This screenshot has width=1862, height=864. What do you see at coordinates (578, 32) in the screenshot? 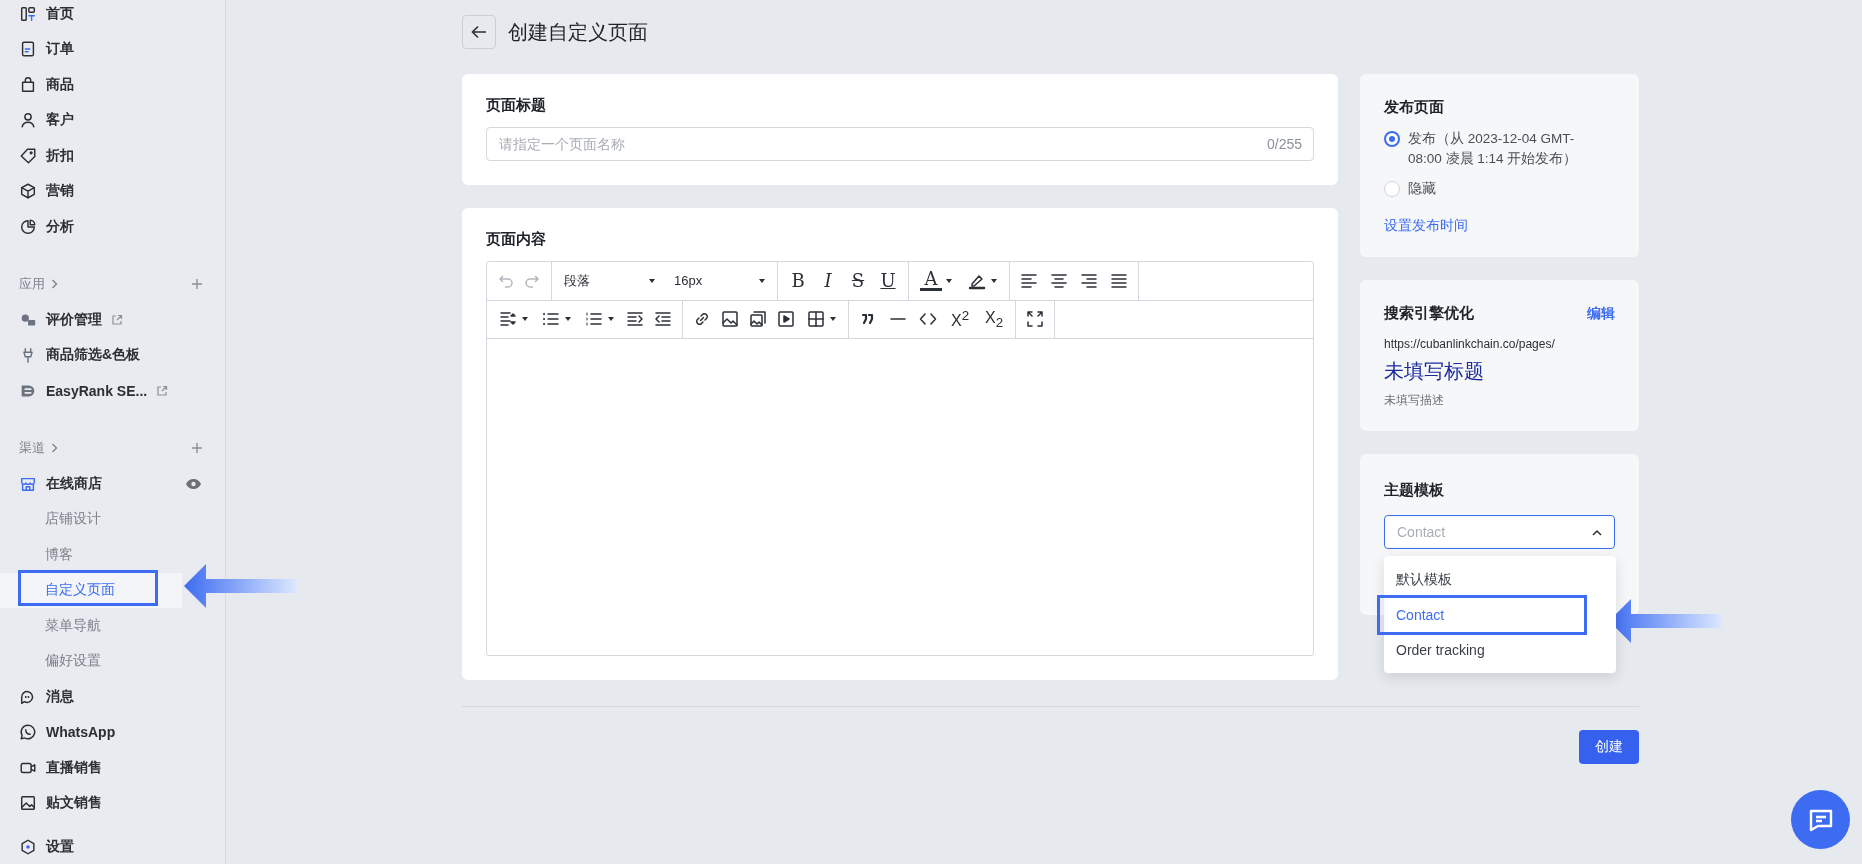
I see `page-title: 创建自定义页面` at bounding box center [578, 32].